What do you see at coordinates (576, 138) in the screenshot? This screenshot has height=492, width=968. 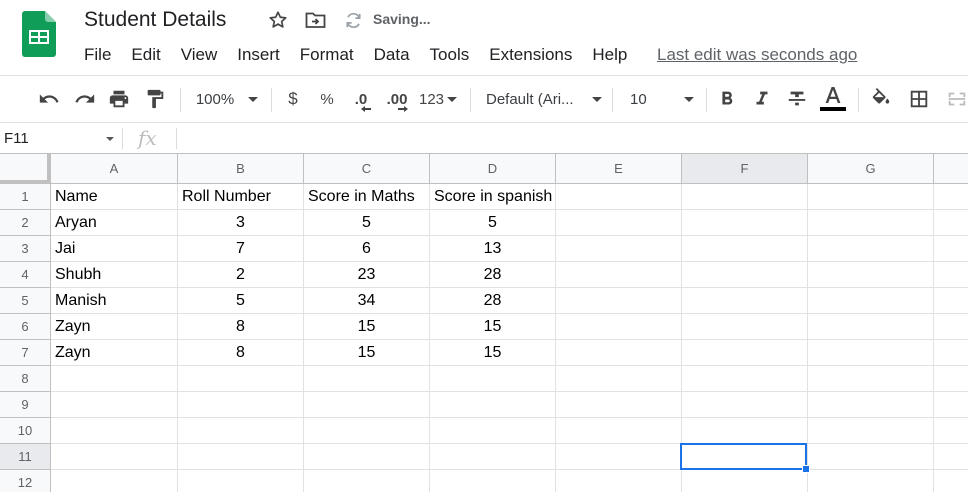 I see `formula-input` at bounding box center [576, 138].